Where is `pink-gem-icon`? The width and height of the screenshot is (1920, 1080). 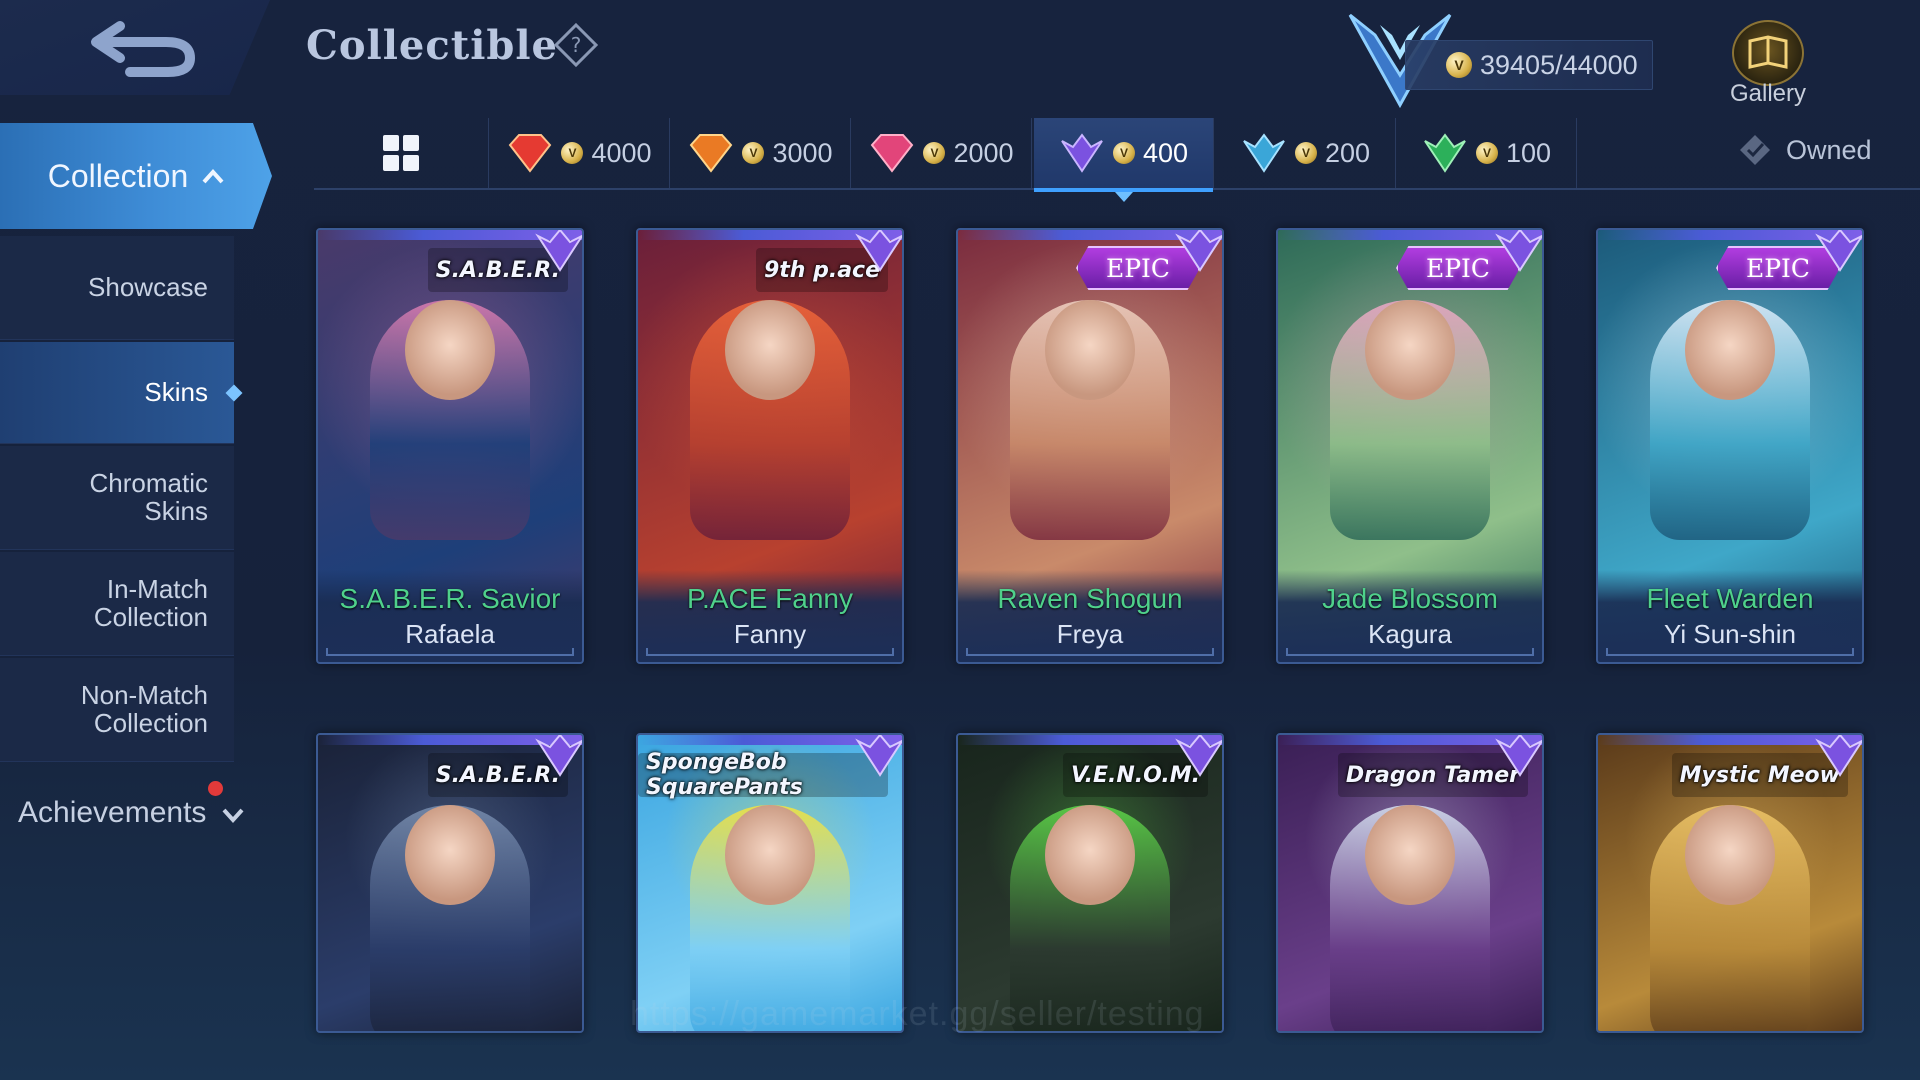 pink-gem-icon is located at coordinates (892, 153).